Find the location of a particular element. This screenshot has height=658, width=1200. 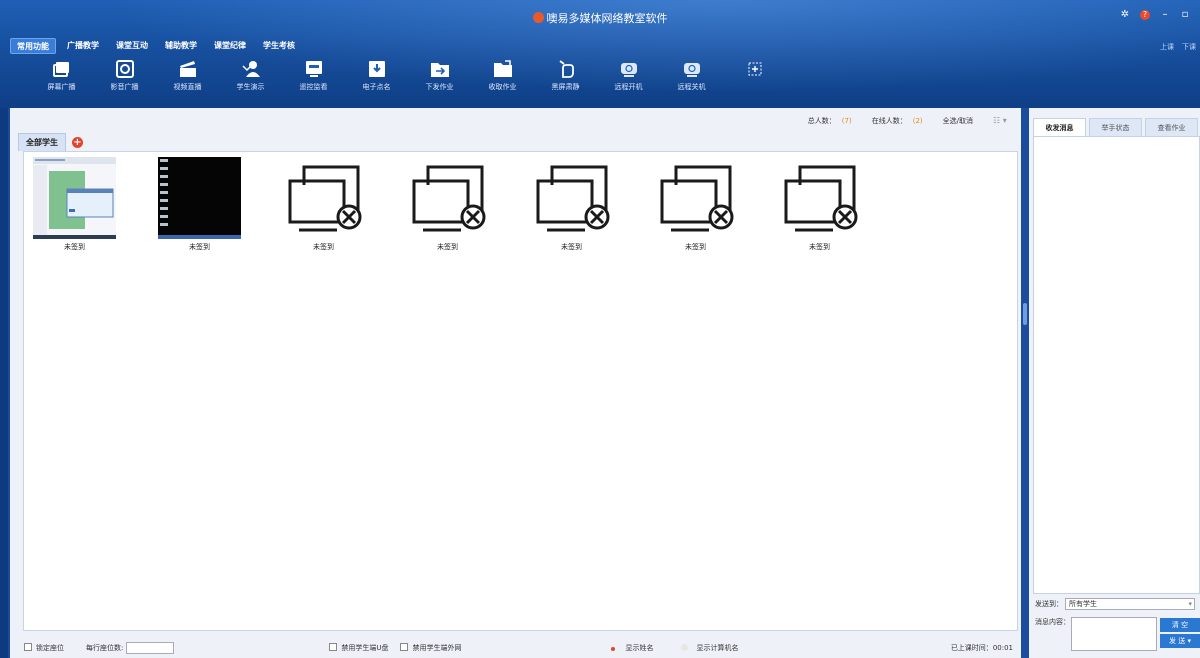

class-links: 上课 下课 is located at coordinates (1178, 47).